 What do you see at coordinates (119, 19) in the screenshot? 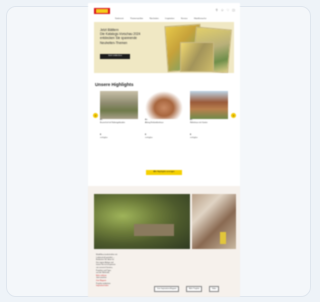
I see `nav-link: Sortiment` at bounding box center [119, 19].